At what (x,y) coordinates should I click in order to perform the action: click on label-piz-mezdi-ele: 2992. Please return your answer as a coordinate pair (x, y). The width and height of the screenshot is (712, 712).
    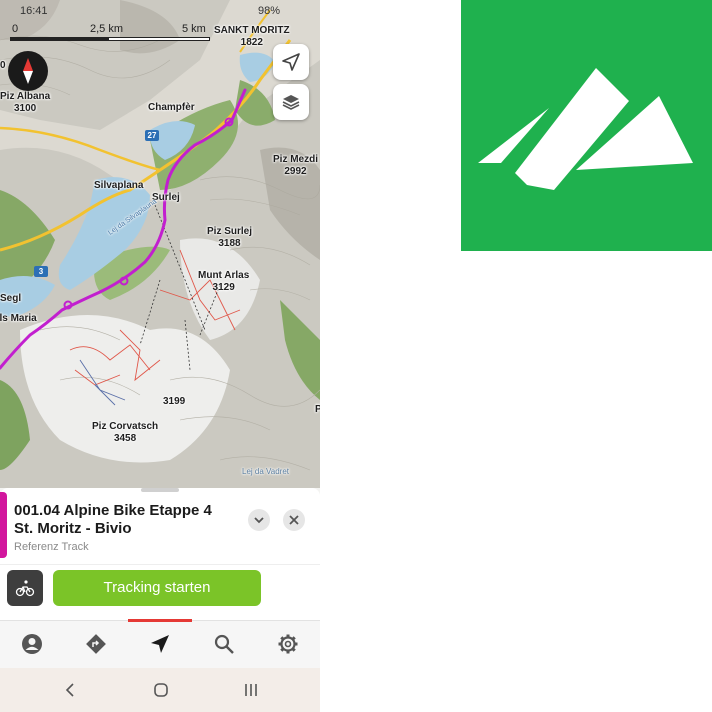
    Looking at the image, I should click on (295, 171).